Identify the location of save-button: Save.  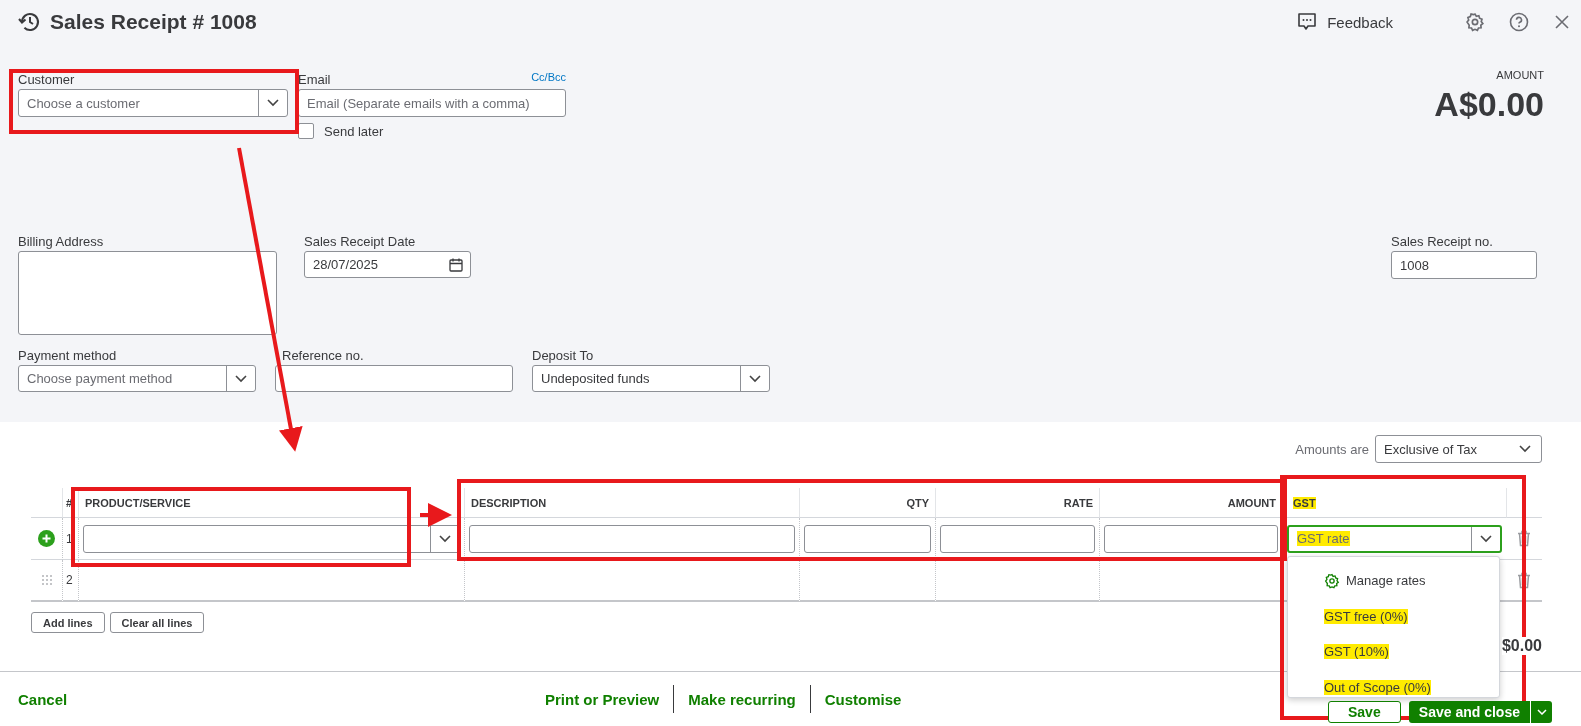
(1364, 712).